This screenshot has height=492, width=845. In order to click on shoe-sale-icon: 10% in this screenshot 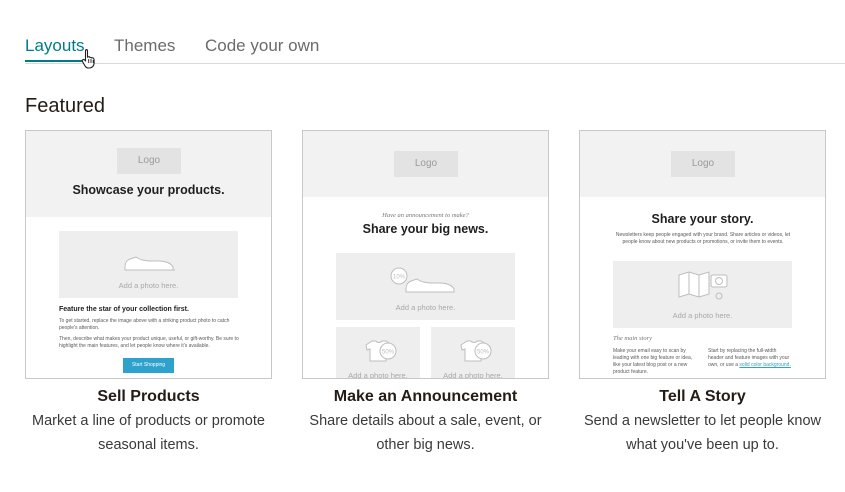, I will do `click(422, 280)`.